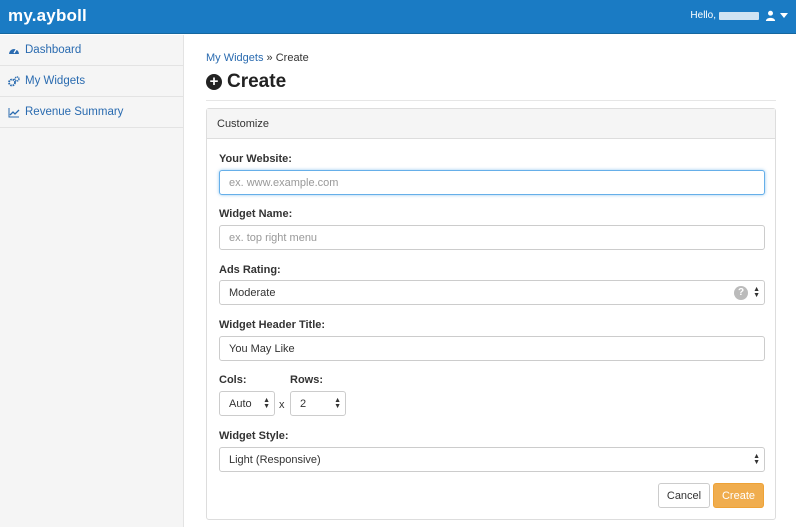 The width and height of the screenshot is (796, 527). What do you see at coordinates (275, 459) in the screenshot?
I see `widget-style-value: Light (Responsive)` at bounding box center [275, 459].